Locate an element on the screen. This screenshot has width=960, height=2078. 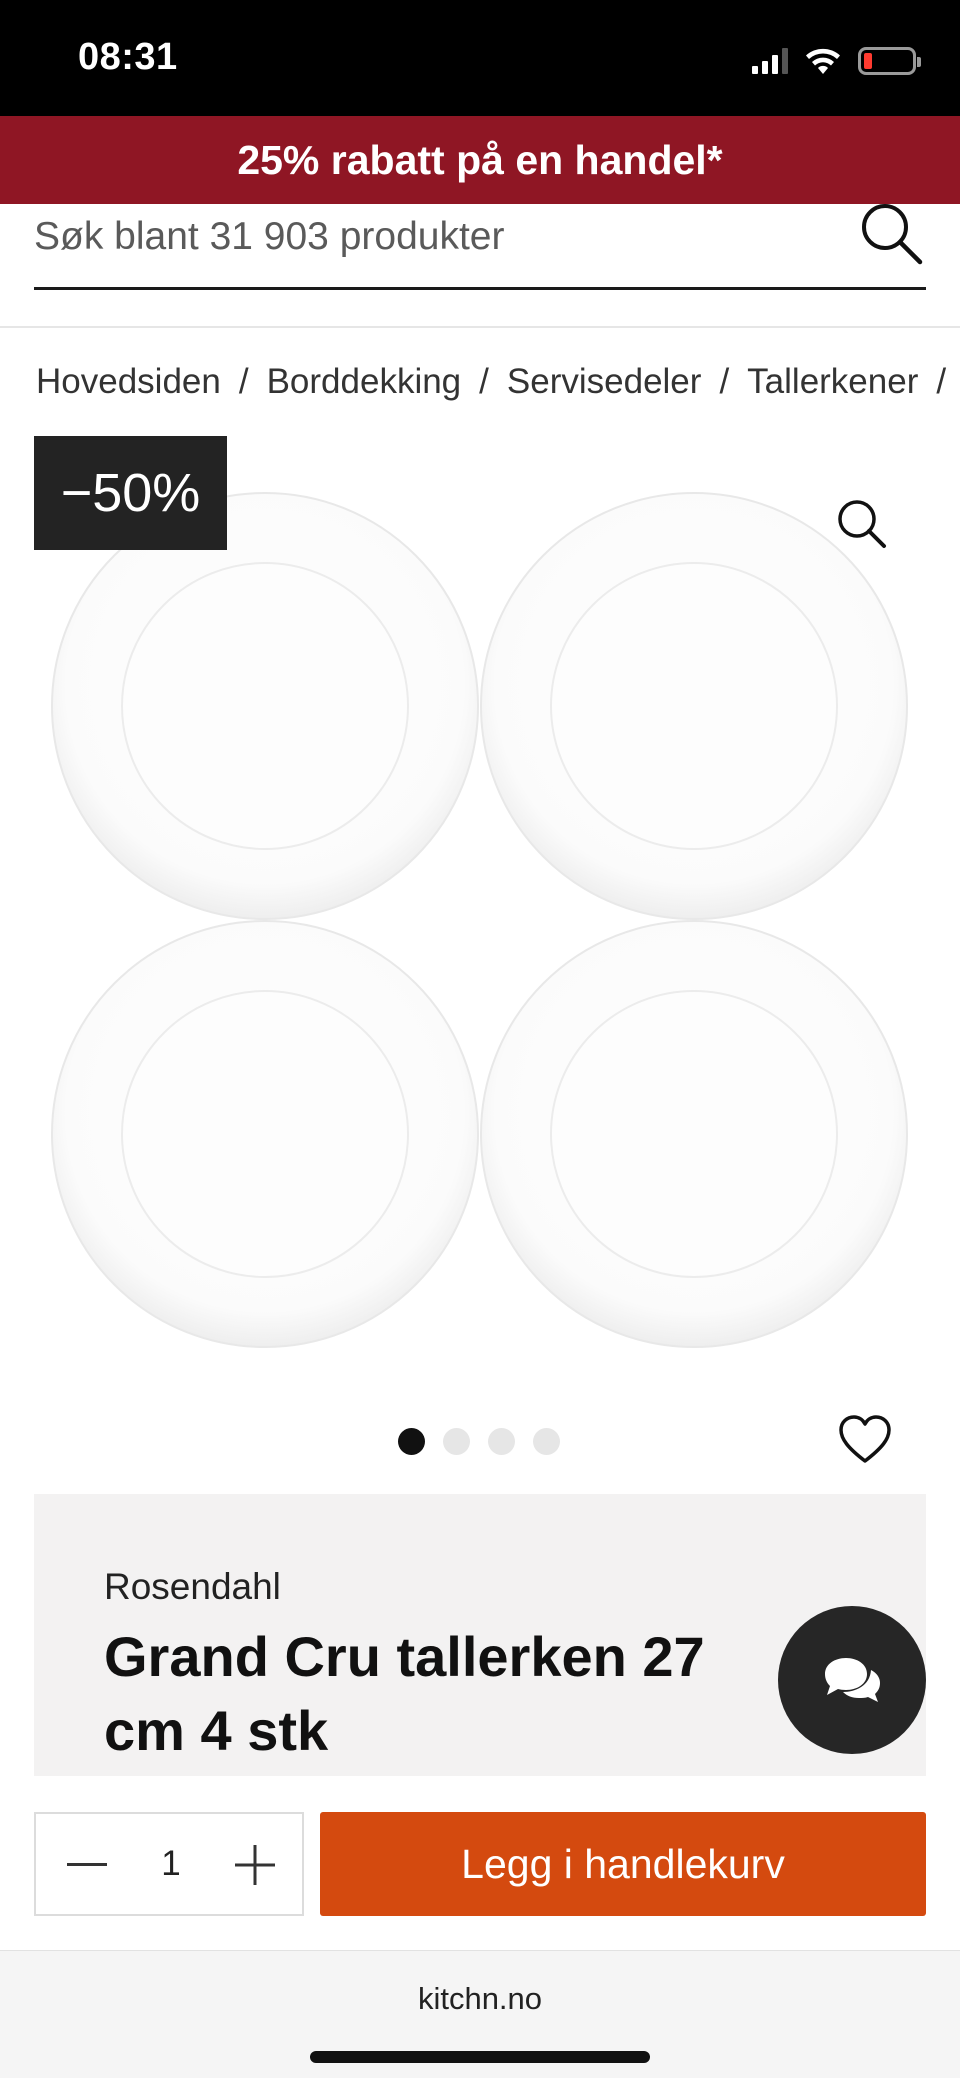
product-brand: Rosendahl is located at coordinates (192, 1587).